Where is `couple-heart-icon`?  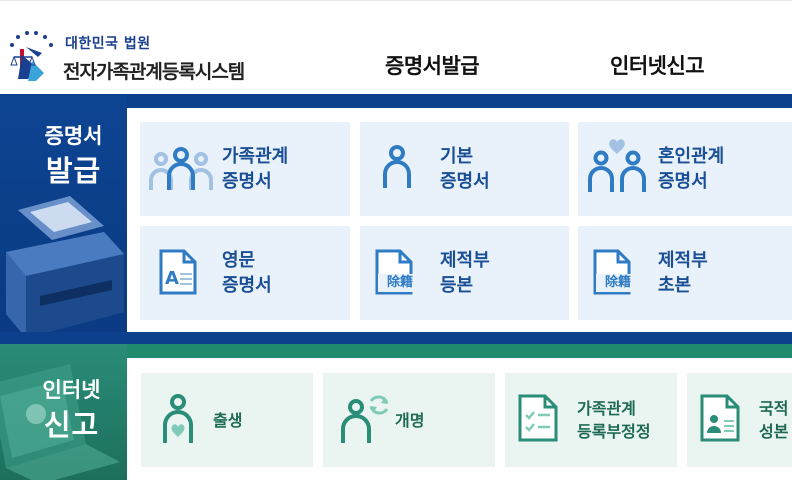
couple-heart-icon is located at coordinates (617, 165).